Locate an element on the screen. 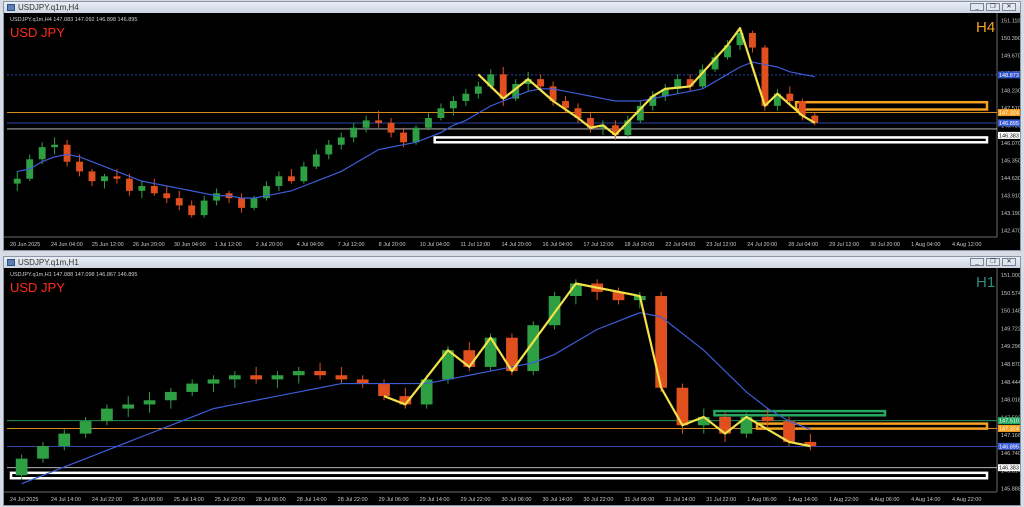 The image size is (1024, 507). time-tick-label: 7 Jul 12:00 is located at coordinates (351, 245).